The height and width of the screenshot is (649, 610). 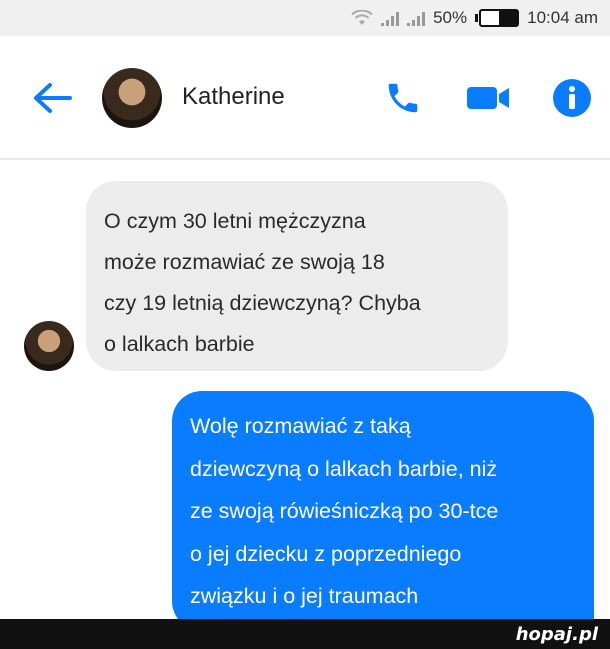 What do you see at coordinates (572, 98) in the screenshot?
I see `info-icon` at bounding box center [572, 98].